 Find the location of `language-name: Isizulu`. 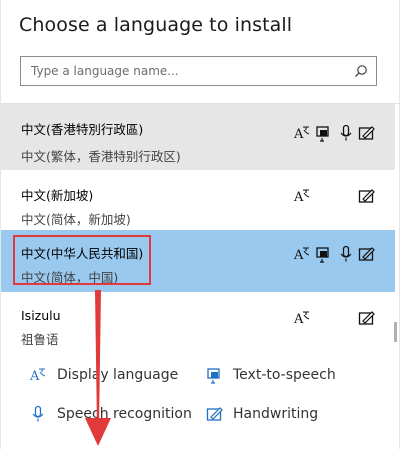

language-name: Isizulu is located at coordinates (41, 315).